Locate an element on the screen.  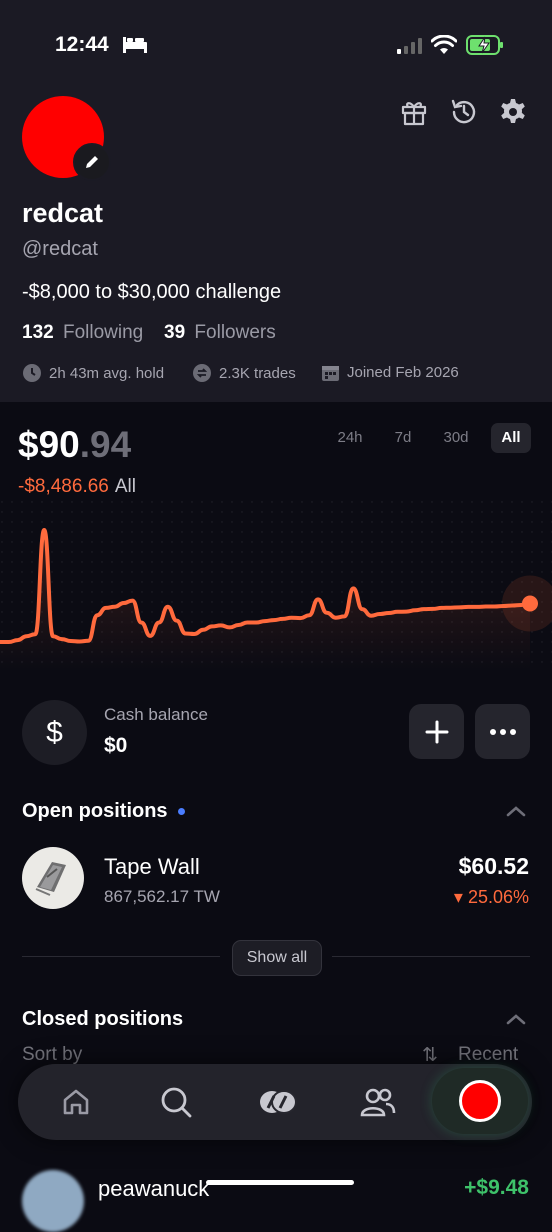
sort-value: Recent is located at coordinates (488, 1055).